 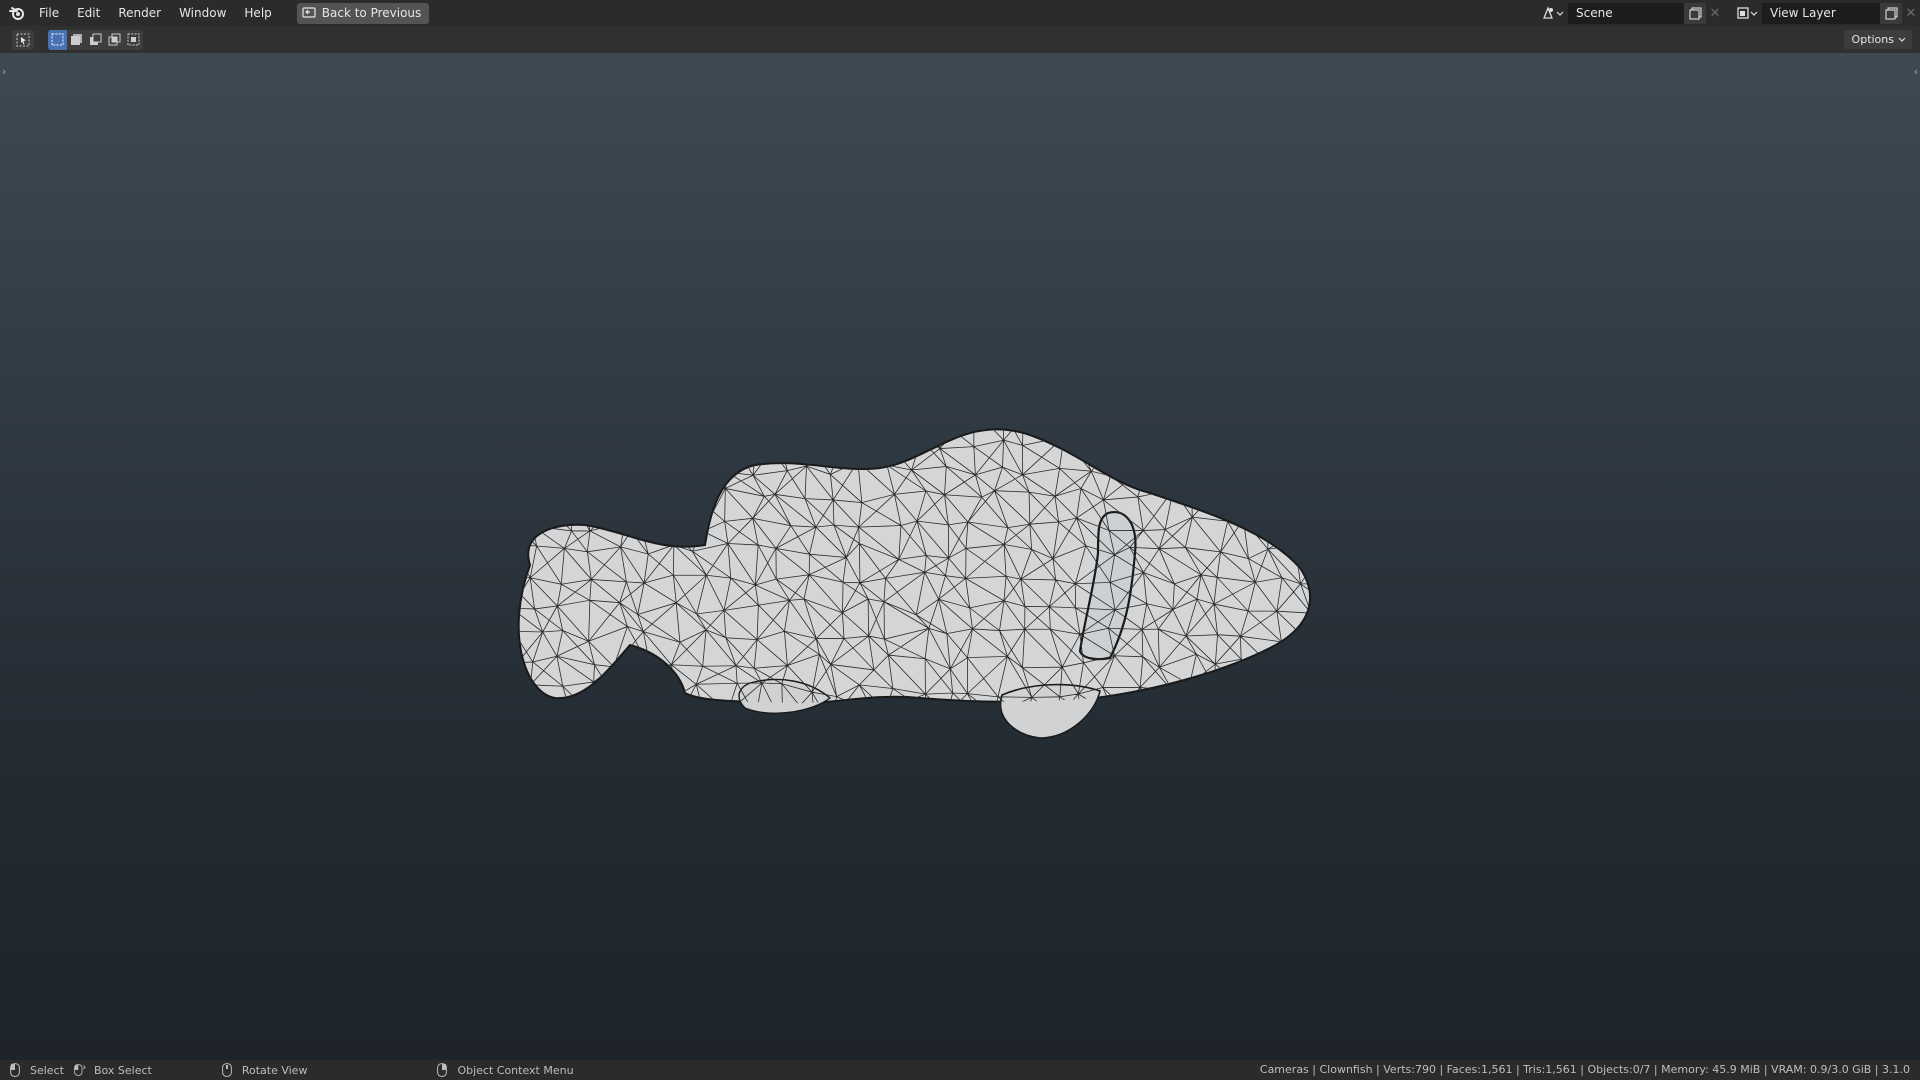 What do you see at coordinates (443, 1070) in the screenshot?
I see `mouse-right-icon` at bounding box center [443, 1070].